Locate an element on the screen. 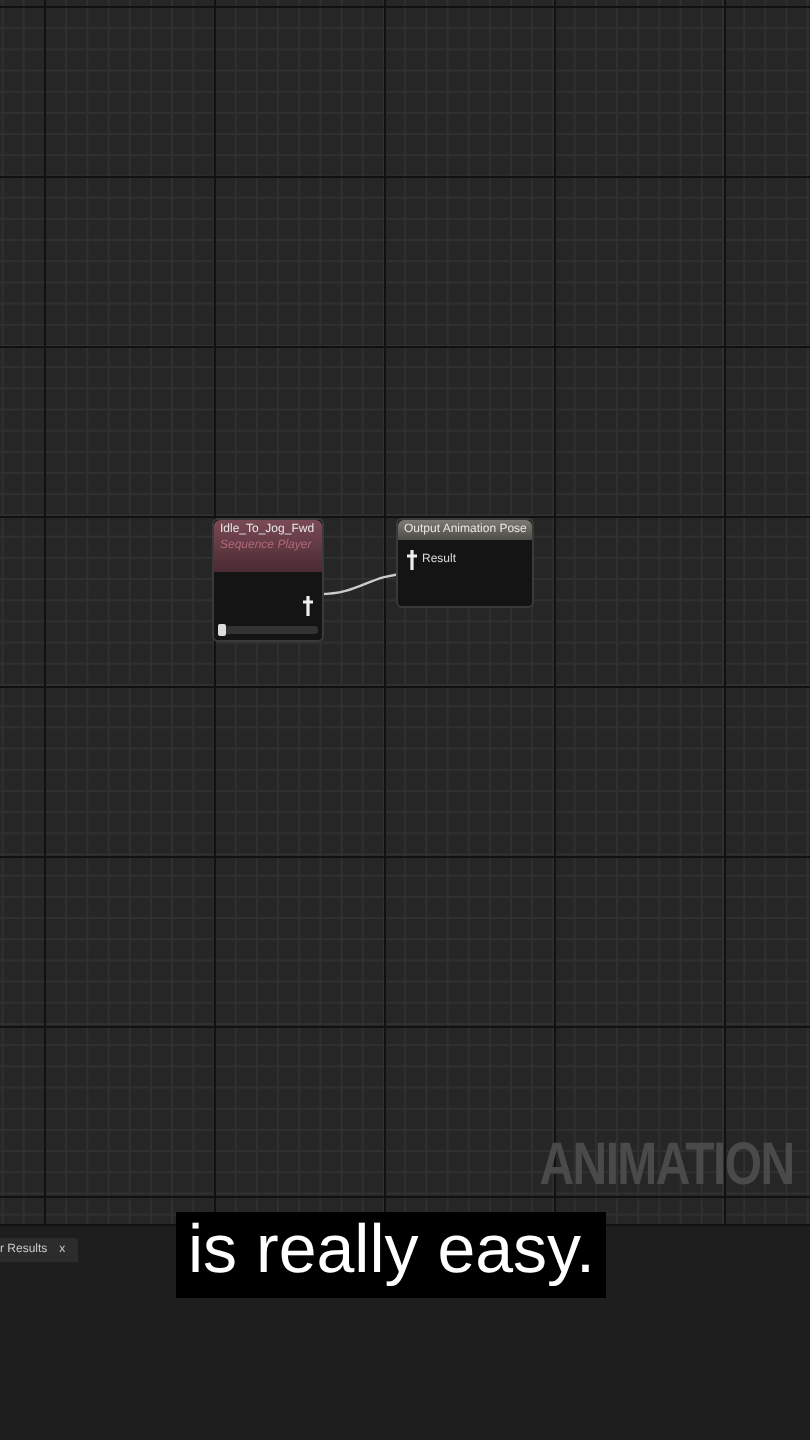 The image size is (810, 1440). graph-type-label: ANIMATION is located at coordinates (666, 1166).